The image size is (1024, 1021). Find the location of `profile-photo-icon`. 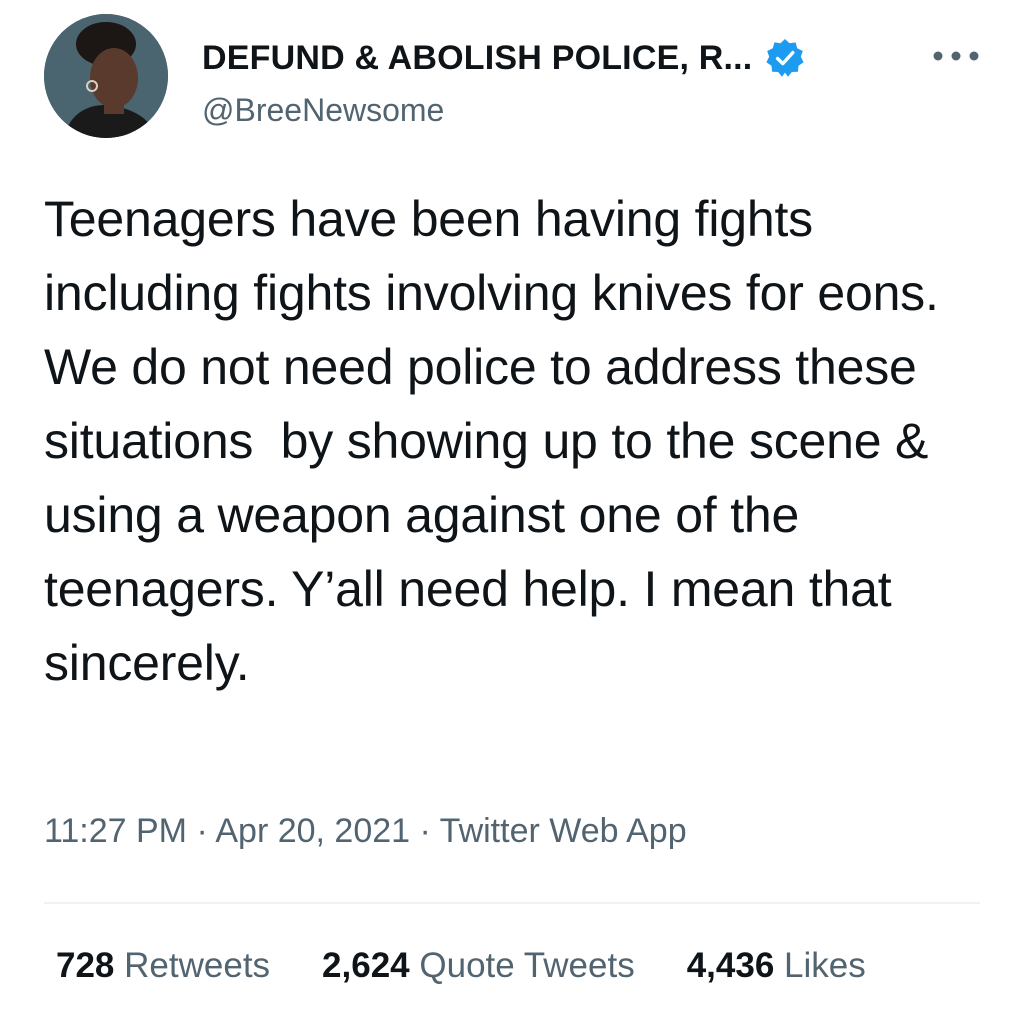

profile-photo-icon is located at coordinates (106, 76).